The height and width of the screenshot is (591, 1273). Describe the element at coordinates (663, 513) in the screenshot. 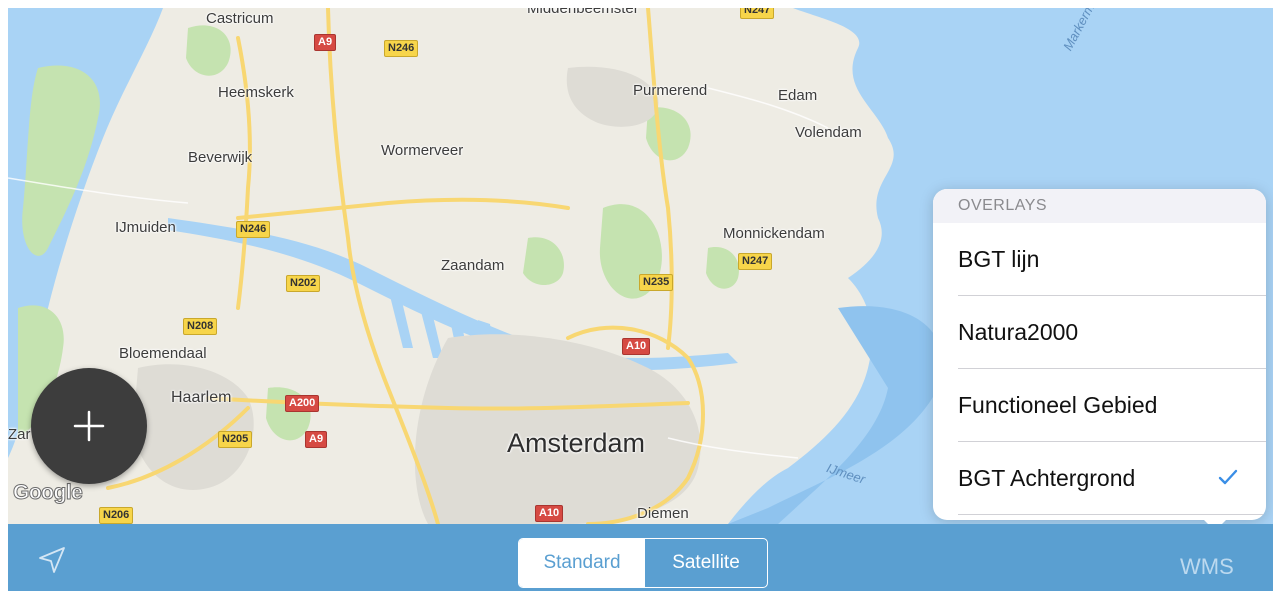

I see `map-label-diemen: Diemen` at that location.